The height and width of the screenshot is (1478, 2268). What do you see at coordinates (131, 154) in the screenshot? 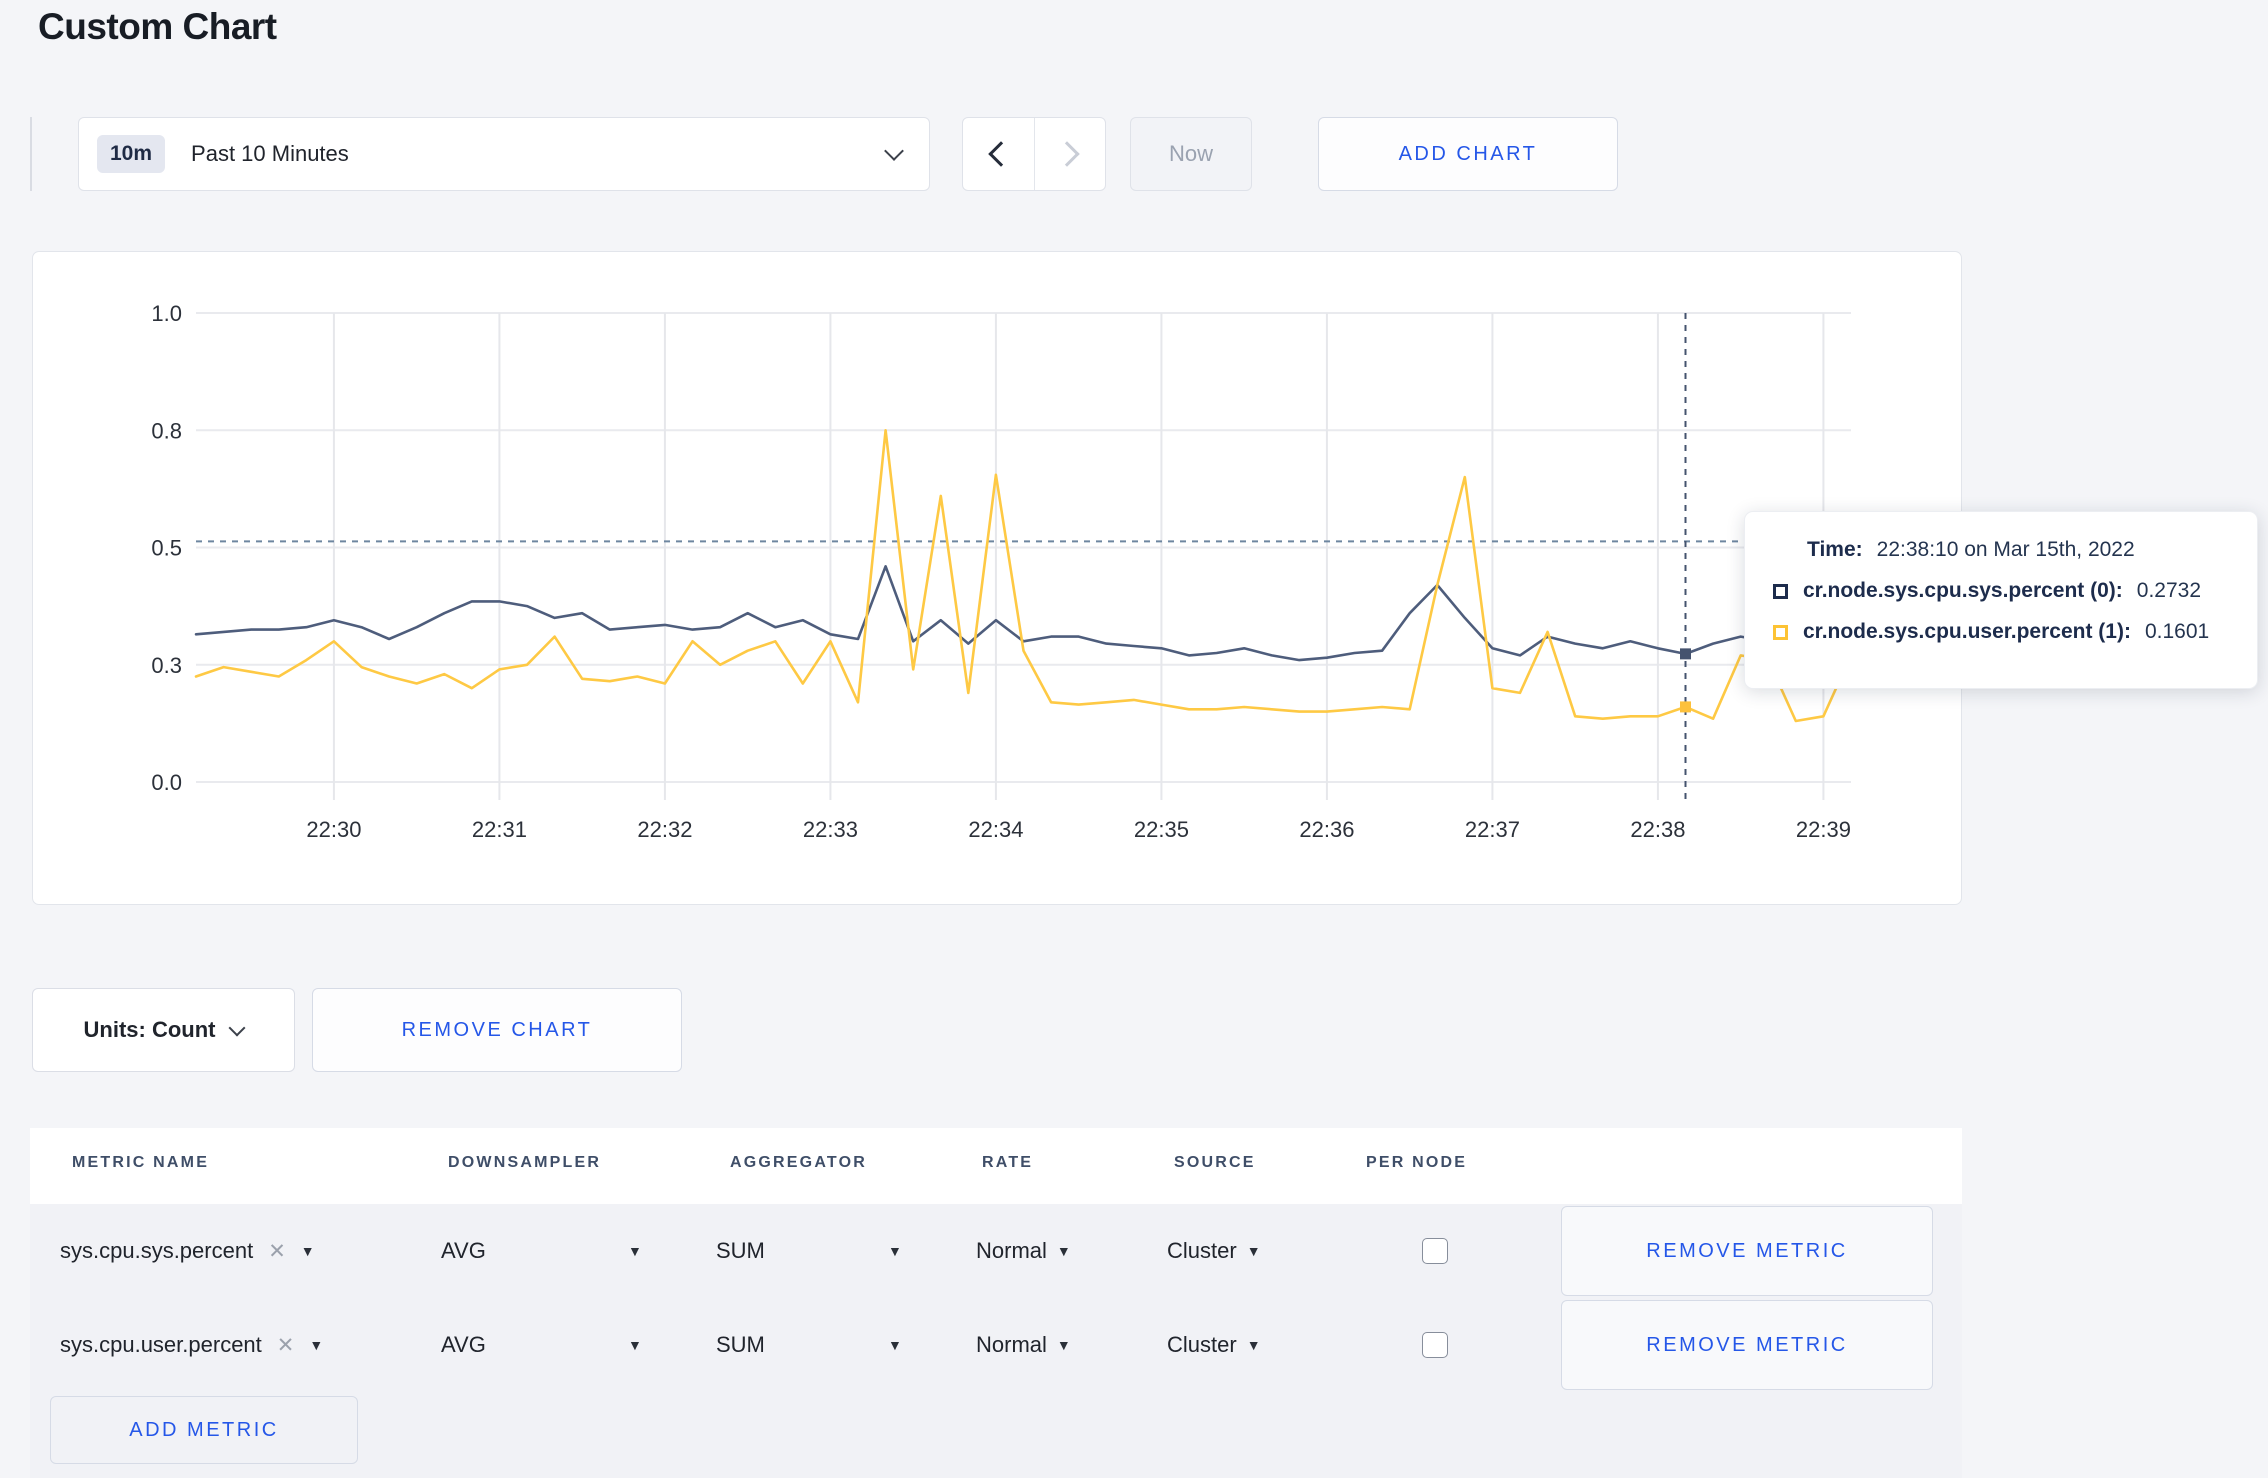
I see `time-range-badge: 10m` at bounding box center [131, 154].